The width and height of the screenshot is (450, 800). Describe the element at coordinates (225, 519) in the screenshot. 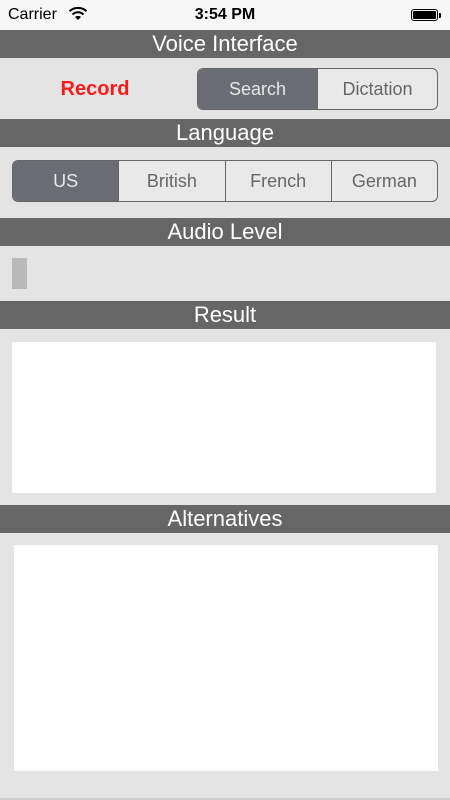

I see `alternatives-header: Alternatives` at that location.